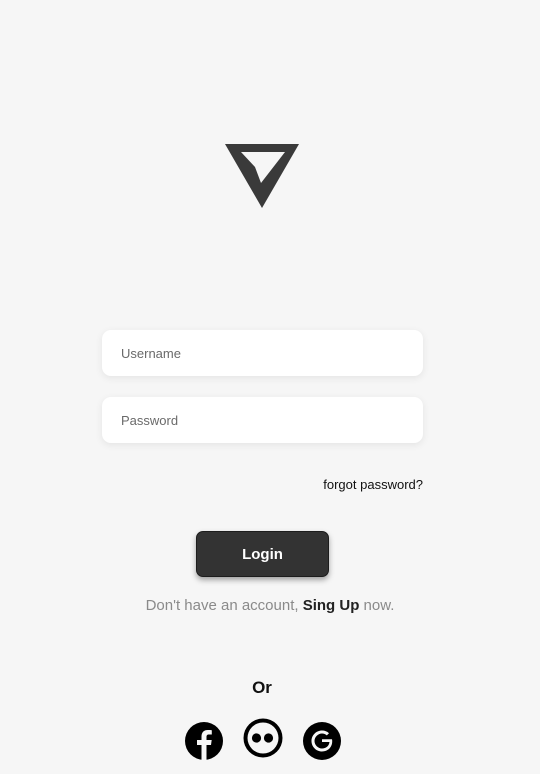 The height and width of the screenshot is (774, 540). I want to click on username-input, so click(262, 353).